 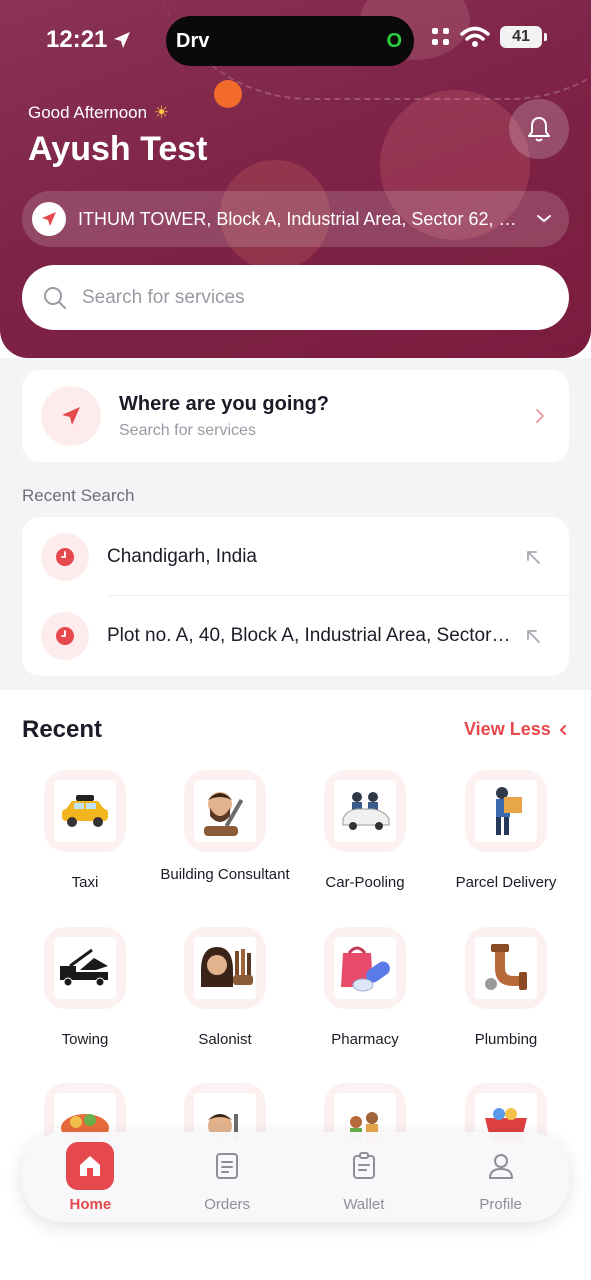 What do you see at coordinates (85, 882) in the screenshot?
I see `service-label: Taxi` at bounding box center [85, 882].